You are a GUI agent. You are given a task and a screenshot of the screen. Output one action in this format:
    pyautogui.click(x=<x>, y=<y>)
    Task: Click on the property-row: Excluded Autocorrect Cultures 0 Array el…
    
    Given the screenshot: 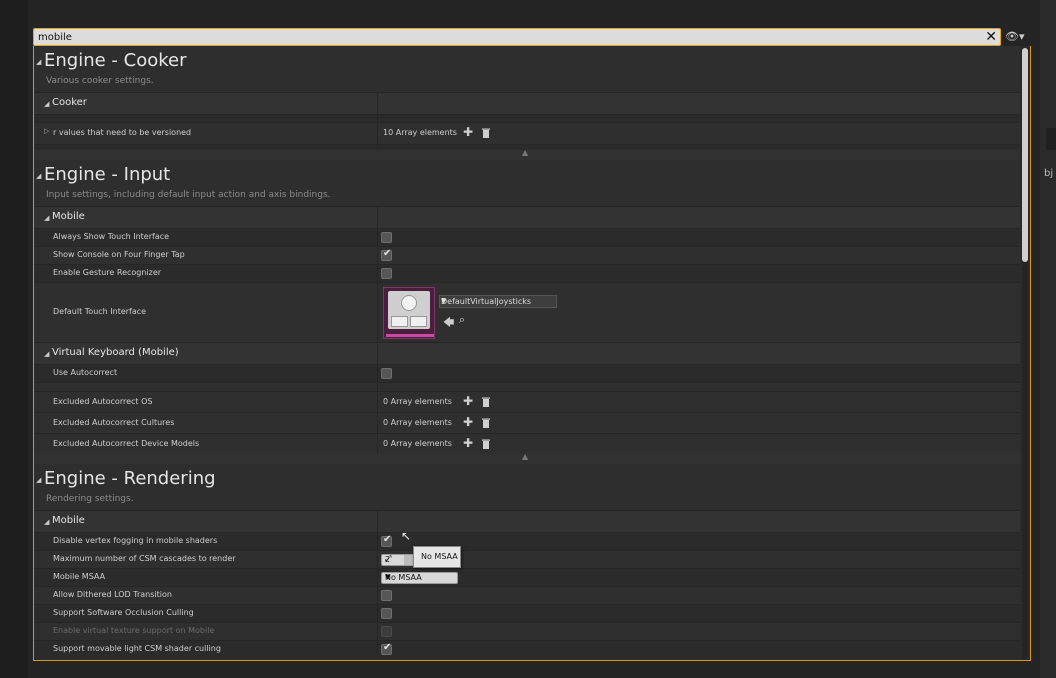 What is the action you would take?
    pyautogui.click(x=527, y=422)
    